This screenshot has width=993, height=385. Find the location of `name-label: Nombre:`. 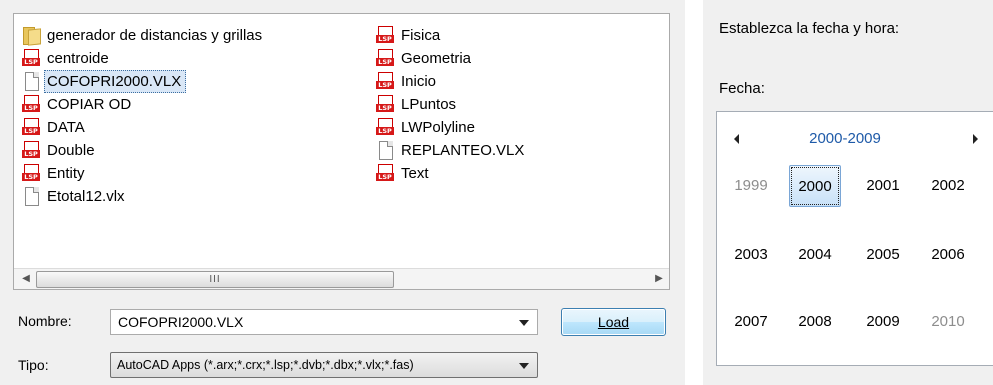

name-label: Nombre: is located at coordinates (45, 321).